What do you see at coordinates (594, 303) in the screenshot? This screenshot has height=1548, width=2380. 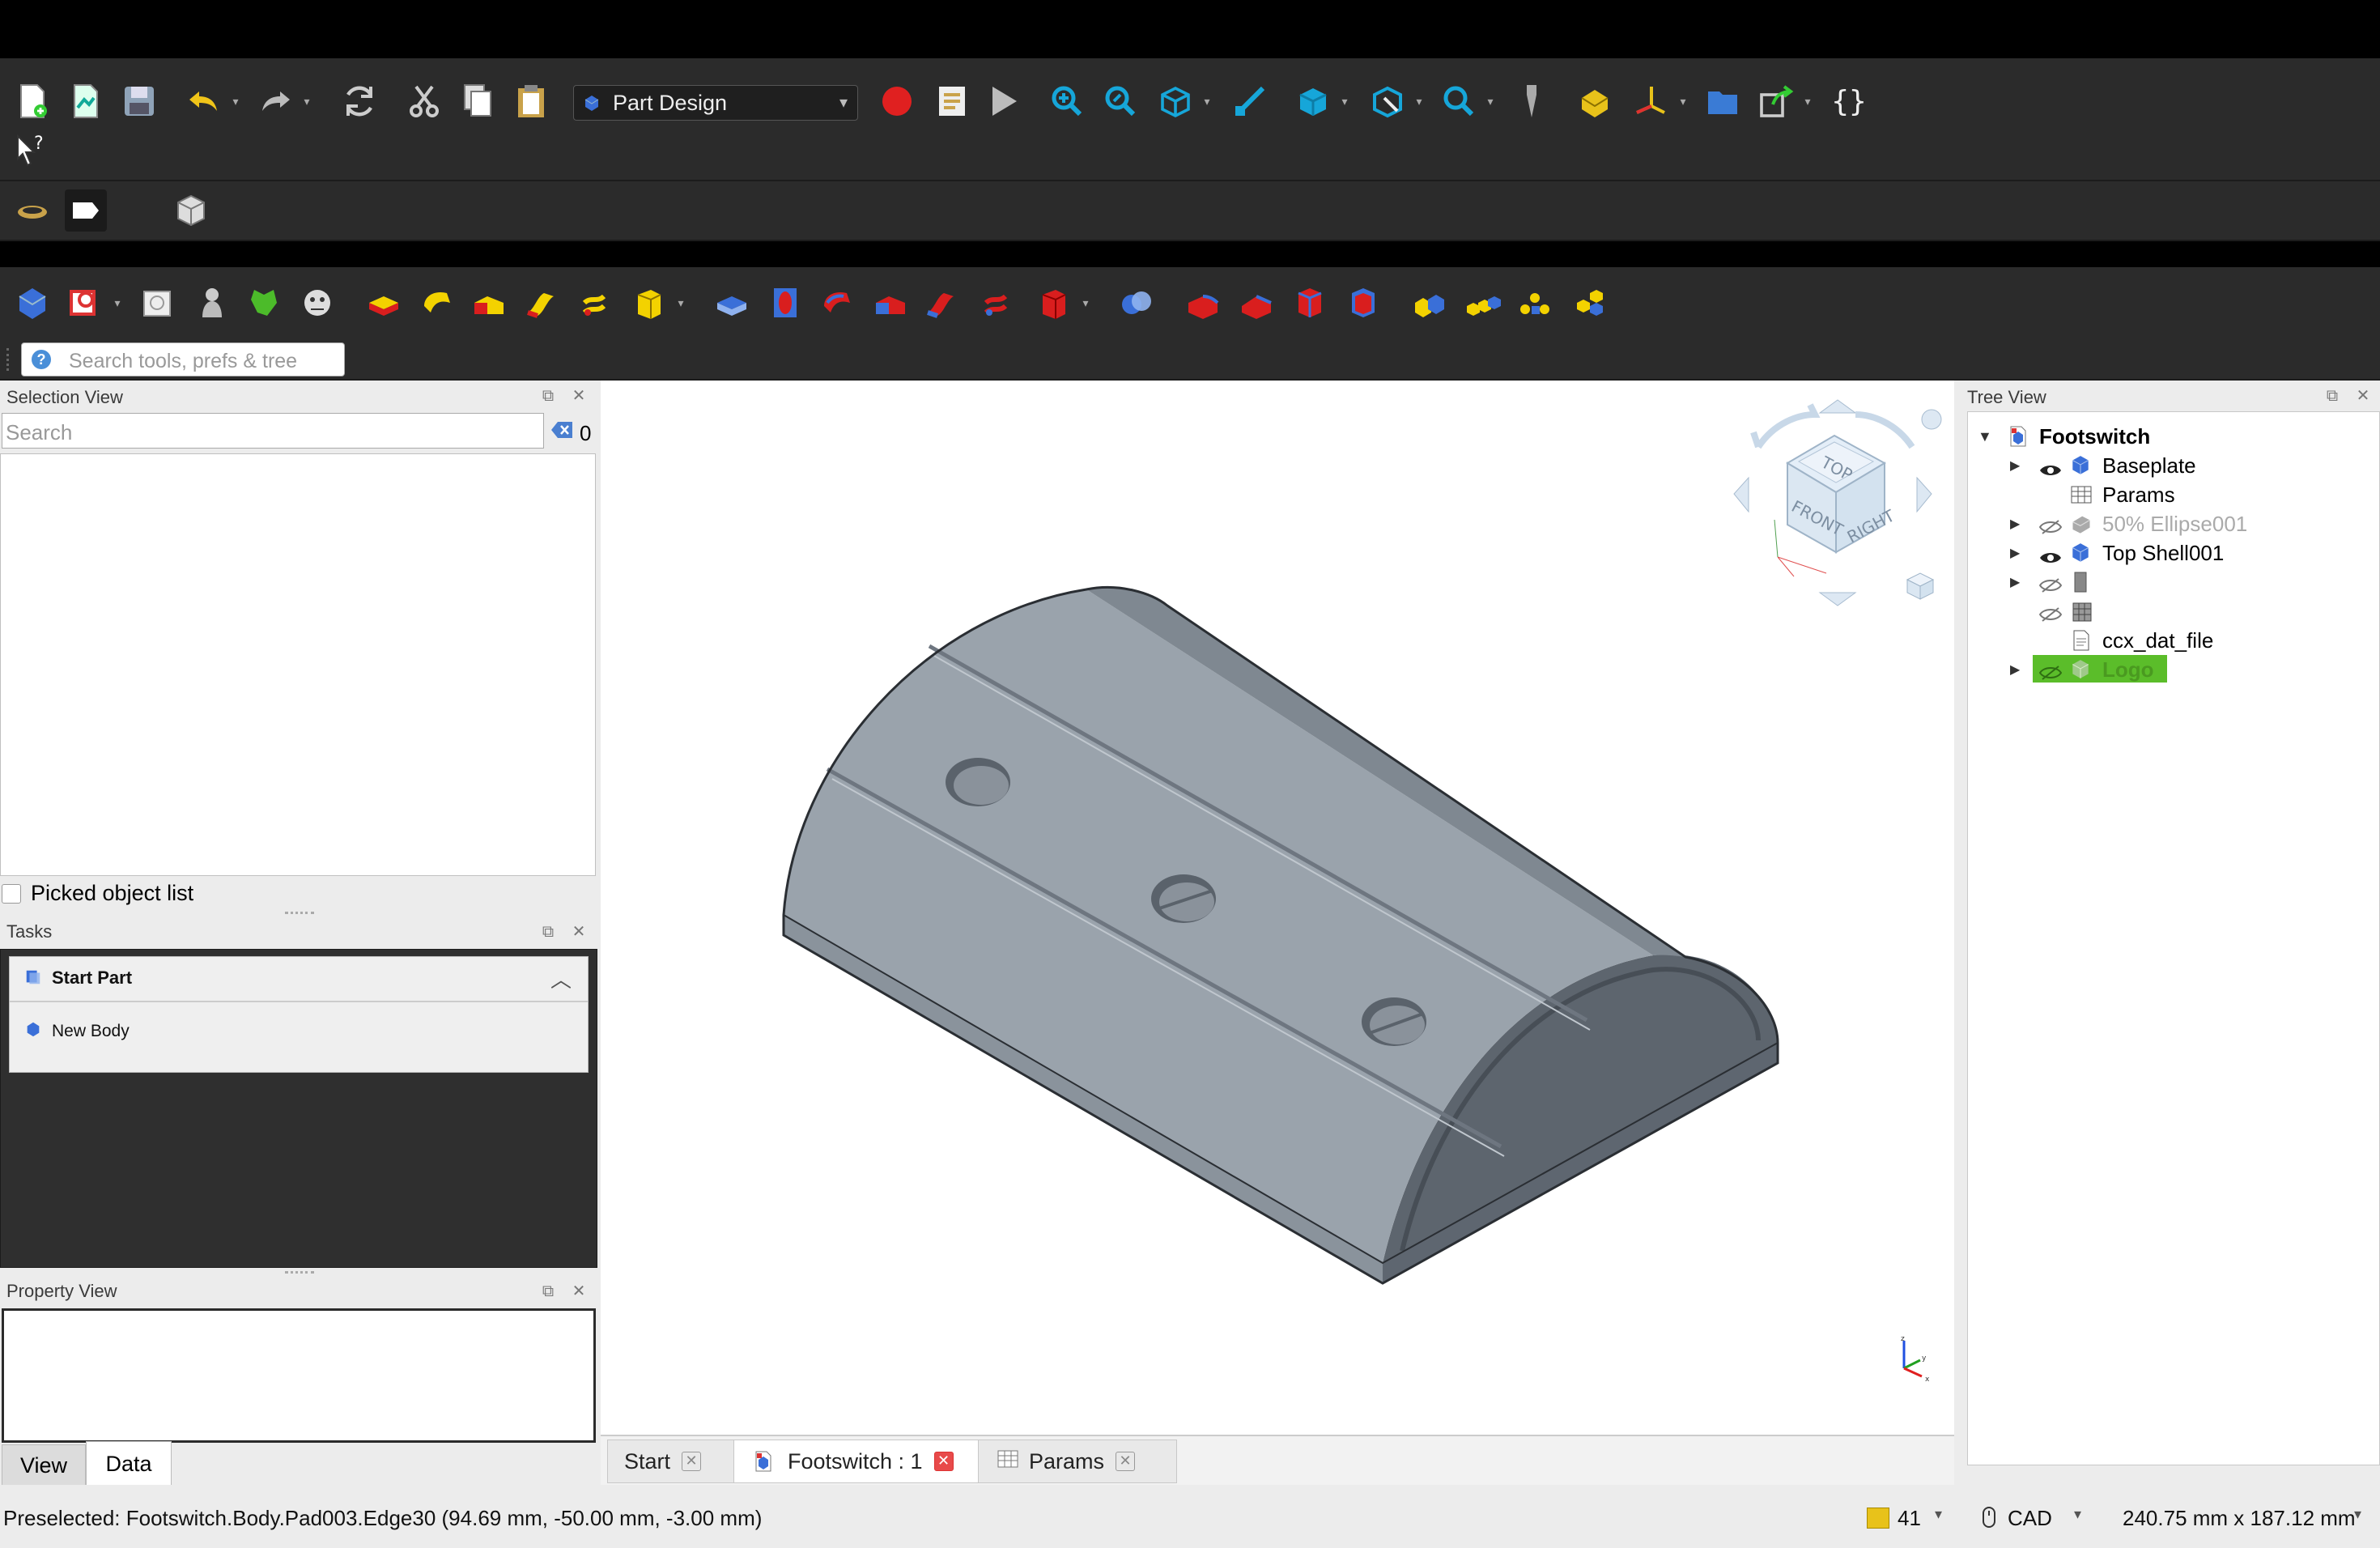 I see `additive-helix-icon` at bounding box center [594, 303].